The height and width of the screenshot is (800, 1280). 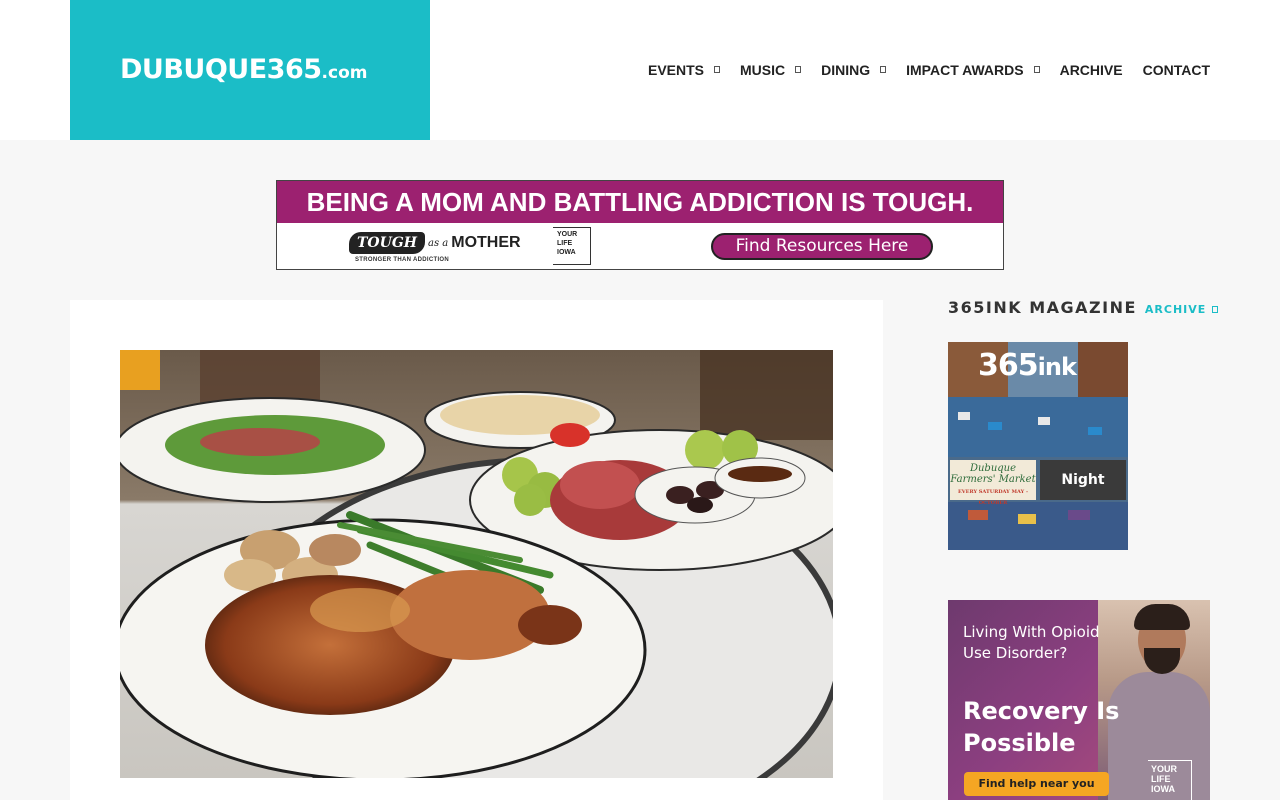 What do you see at coordinates (846, 70) in the screenshot?
I see `nav-label-dining: DINING` at bounding box center [846, 70].